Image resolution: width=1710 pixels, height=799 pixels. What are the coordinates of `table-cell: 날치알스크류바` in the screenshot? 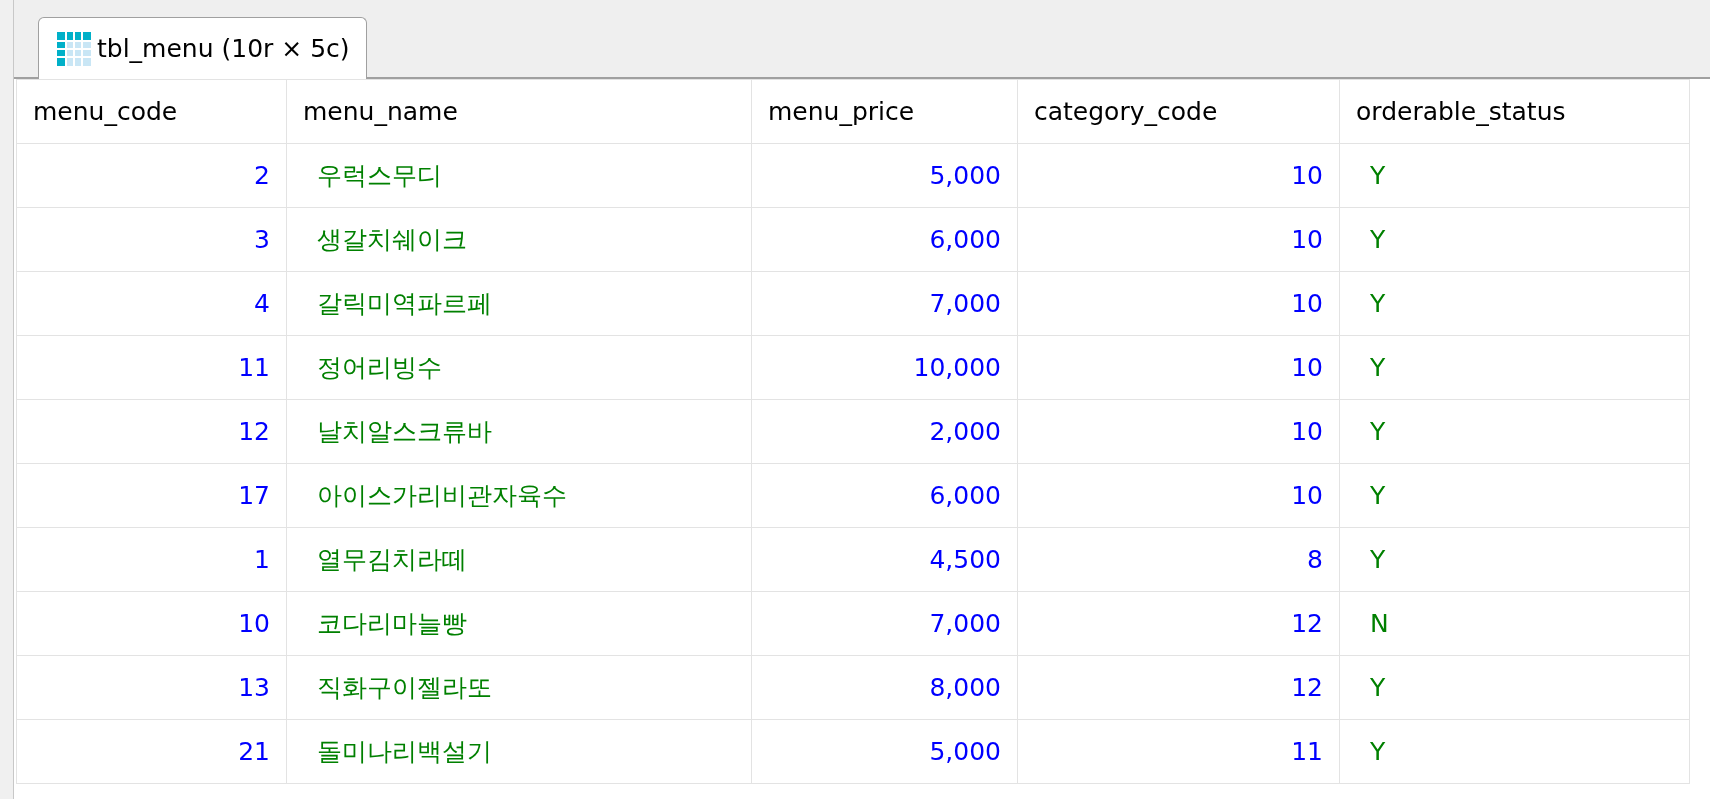 It's located at (519, 431).